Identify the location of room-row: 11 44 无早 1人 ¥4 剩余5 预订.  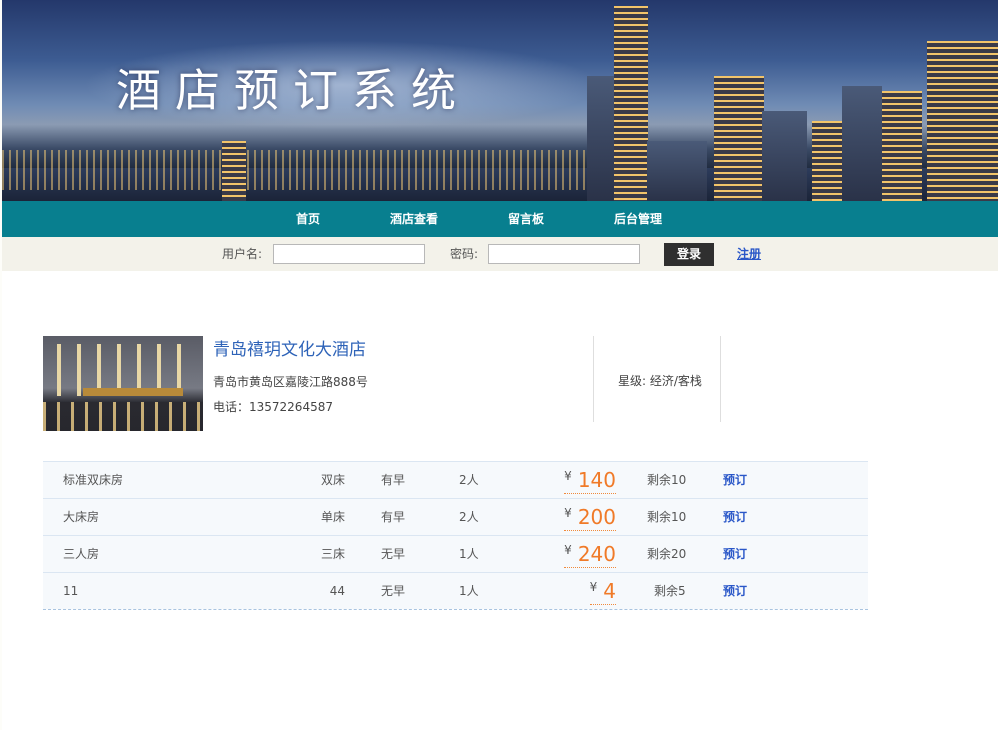
(455, 591).